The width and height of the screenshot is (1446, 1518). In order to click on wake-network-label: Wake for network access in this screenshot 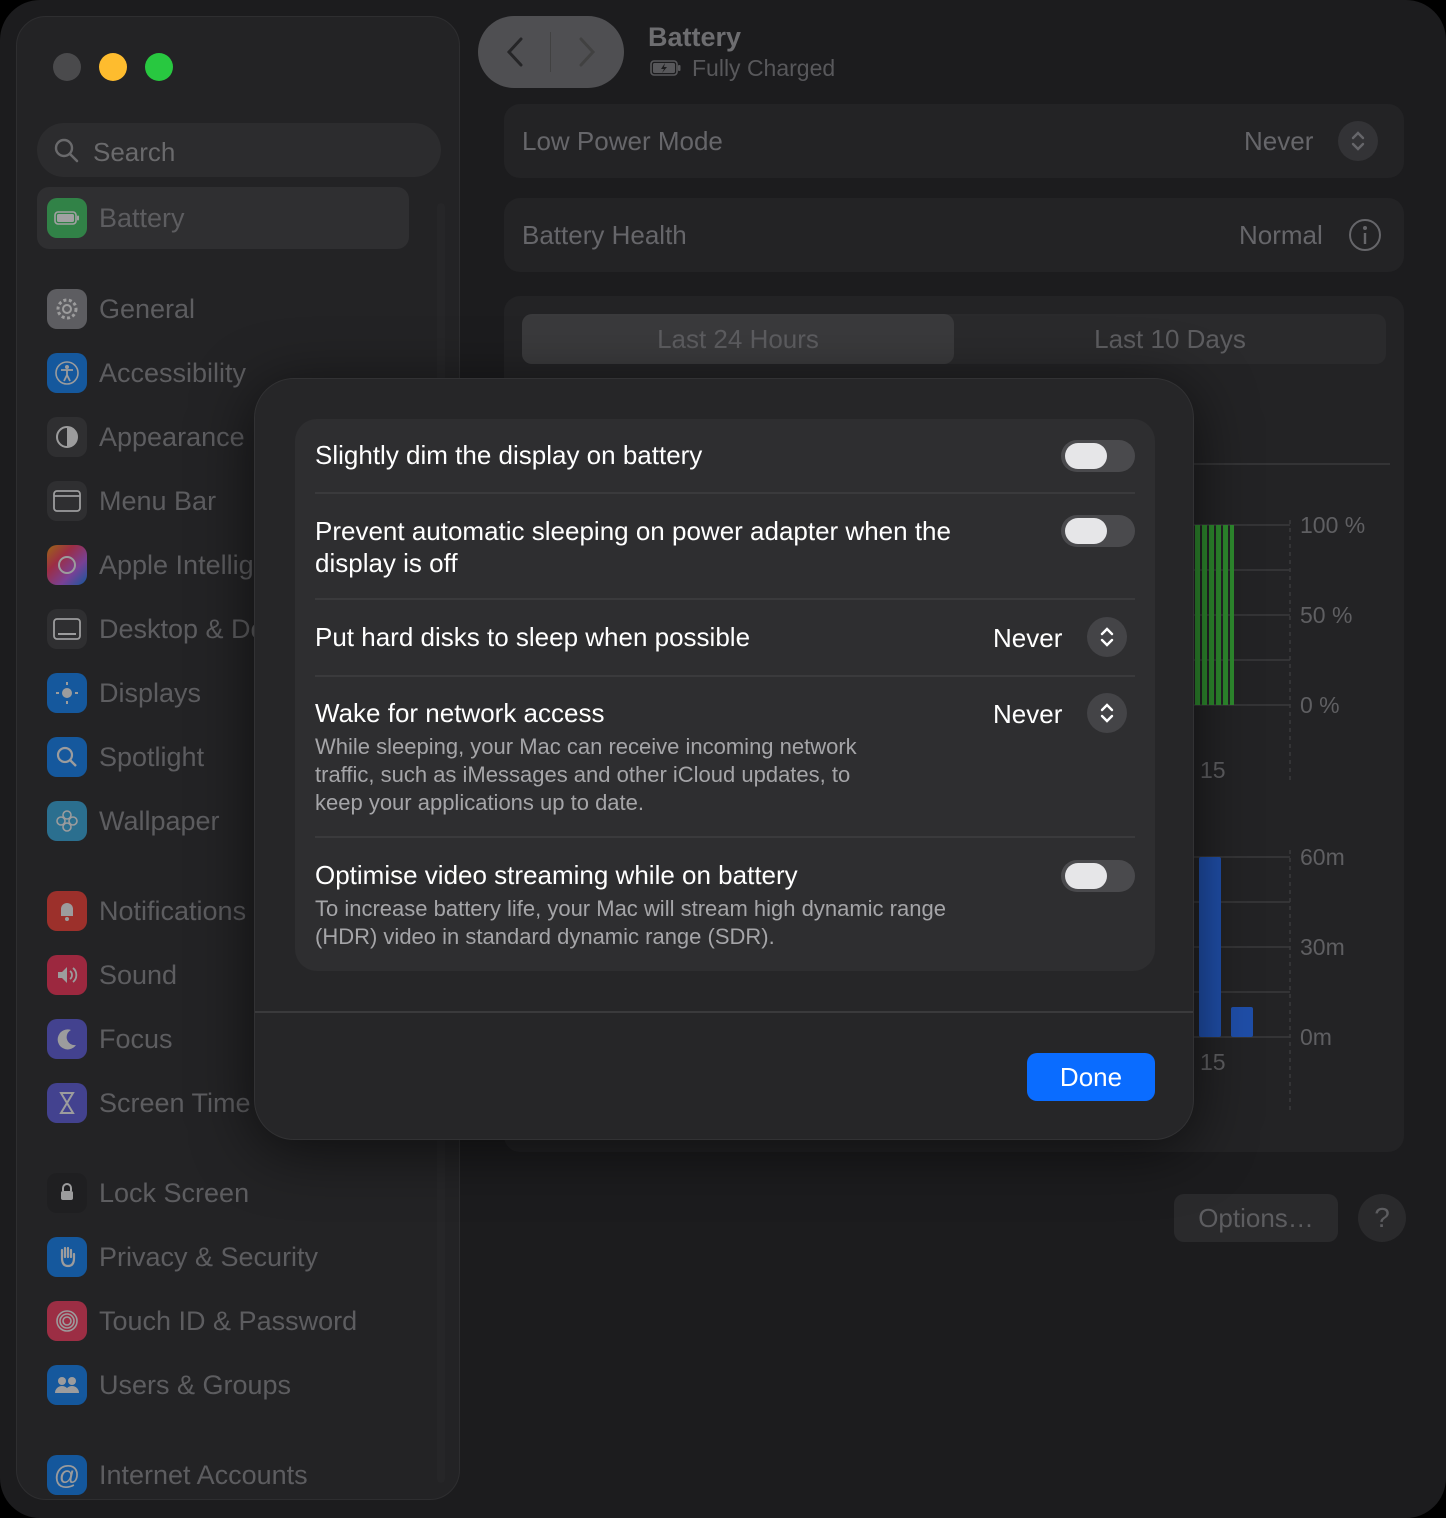, I will do `click(460, 713)`.